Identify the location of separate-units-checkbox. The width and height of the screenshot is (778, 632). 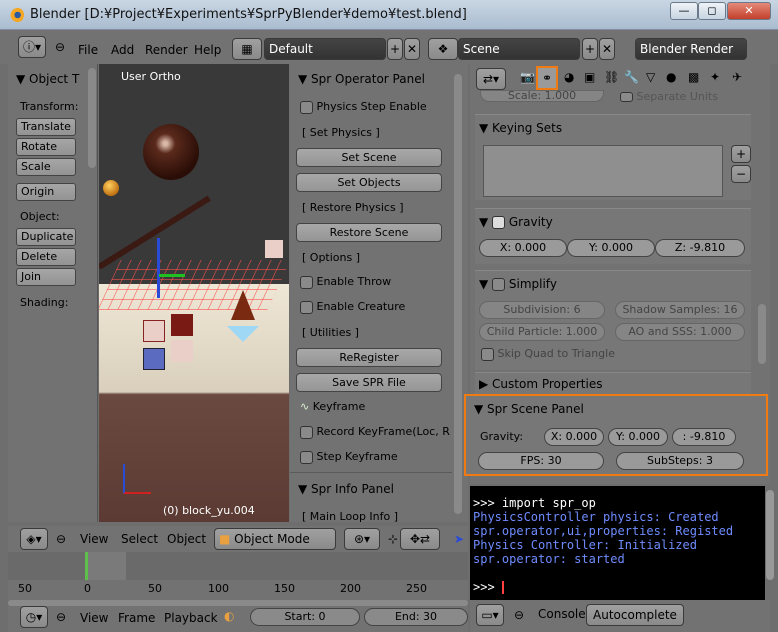
(626, 97).